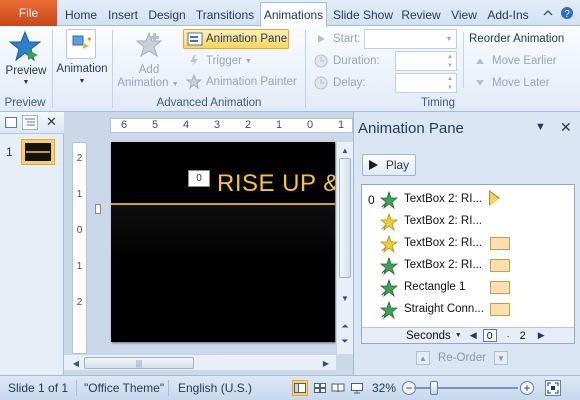 The height and width of the screenshot is (400, 580). I want to click on minimize-ribbon-icon, so click(548, 13).